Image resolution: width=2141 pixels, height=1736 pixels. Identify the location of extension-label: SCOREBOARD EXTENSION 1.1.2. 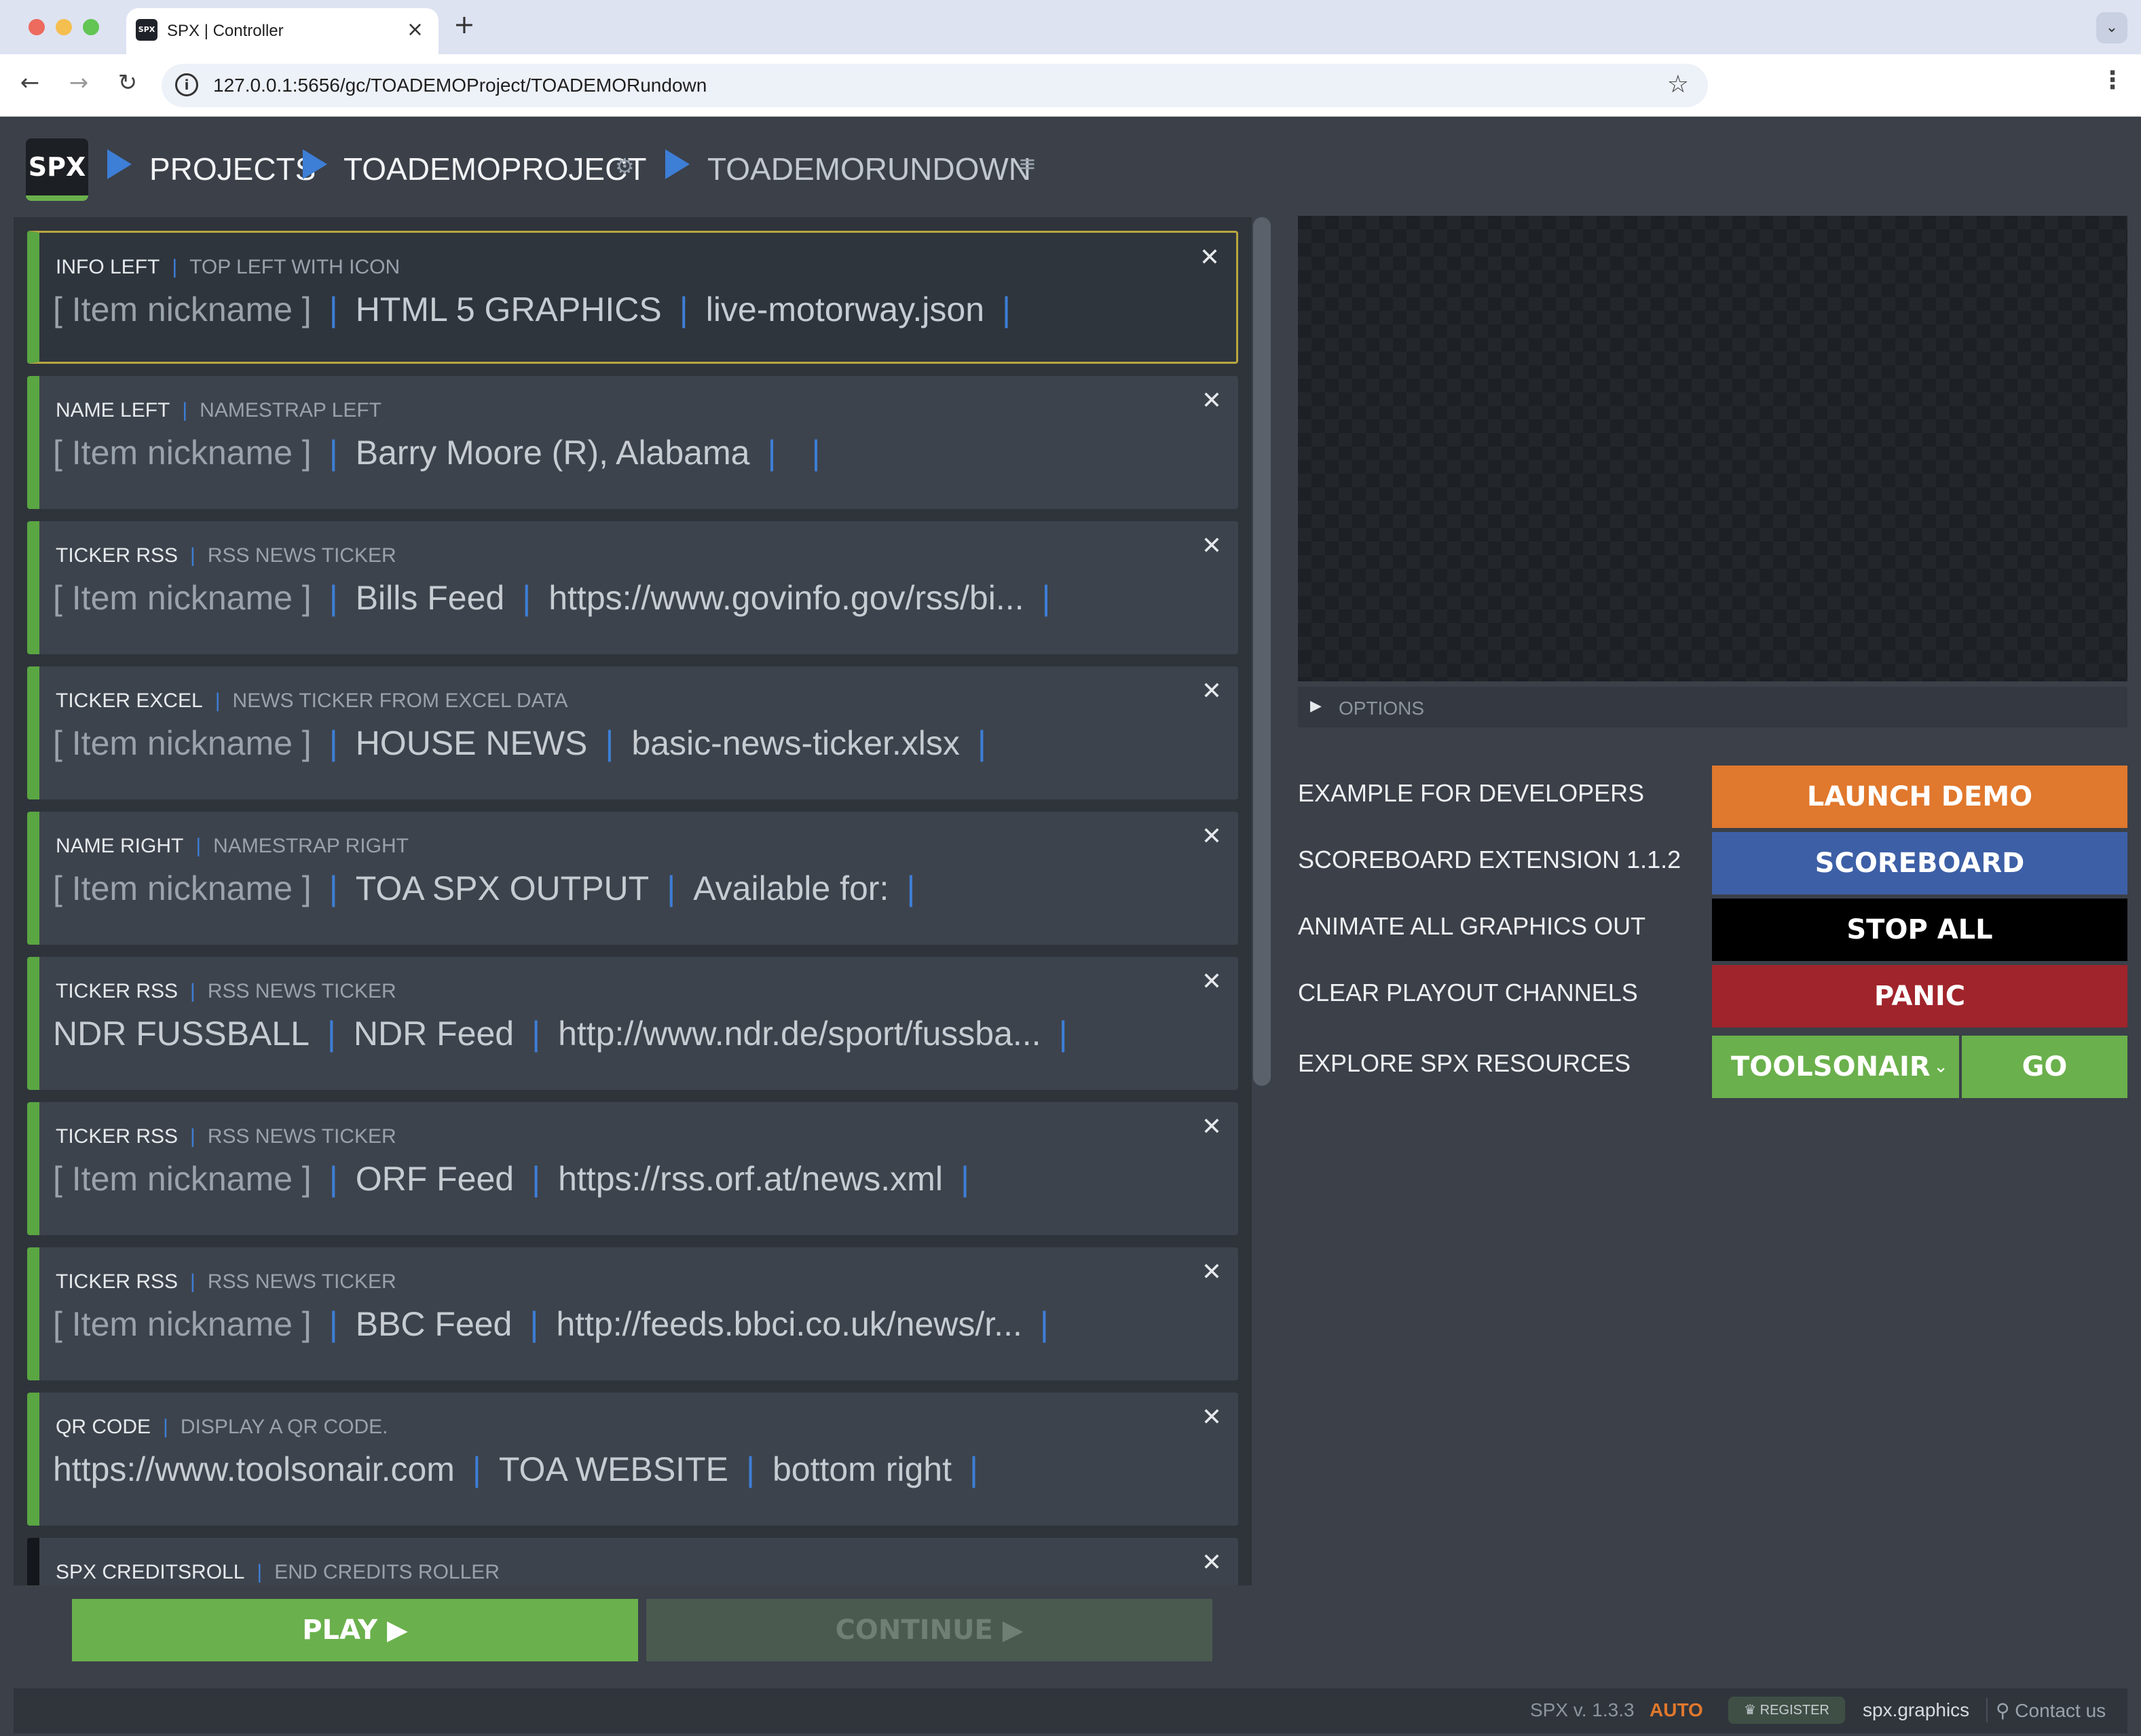
(1490, 860).